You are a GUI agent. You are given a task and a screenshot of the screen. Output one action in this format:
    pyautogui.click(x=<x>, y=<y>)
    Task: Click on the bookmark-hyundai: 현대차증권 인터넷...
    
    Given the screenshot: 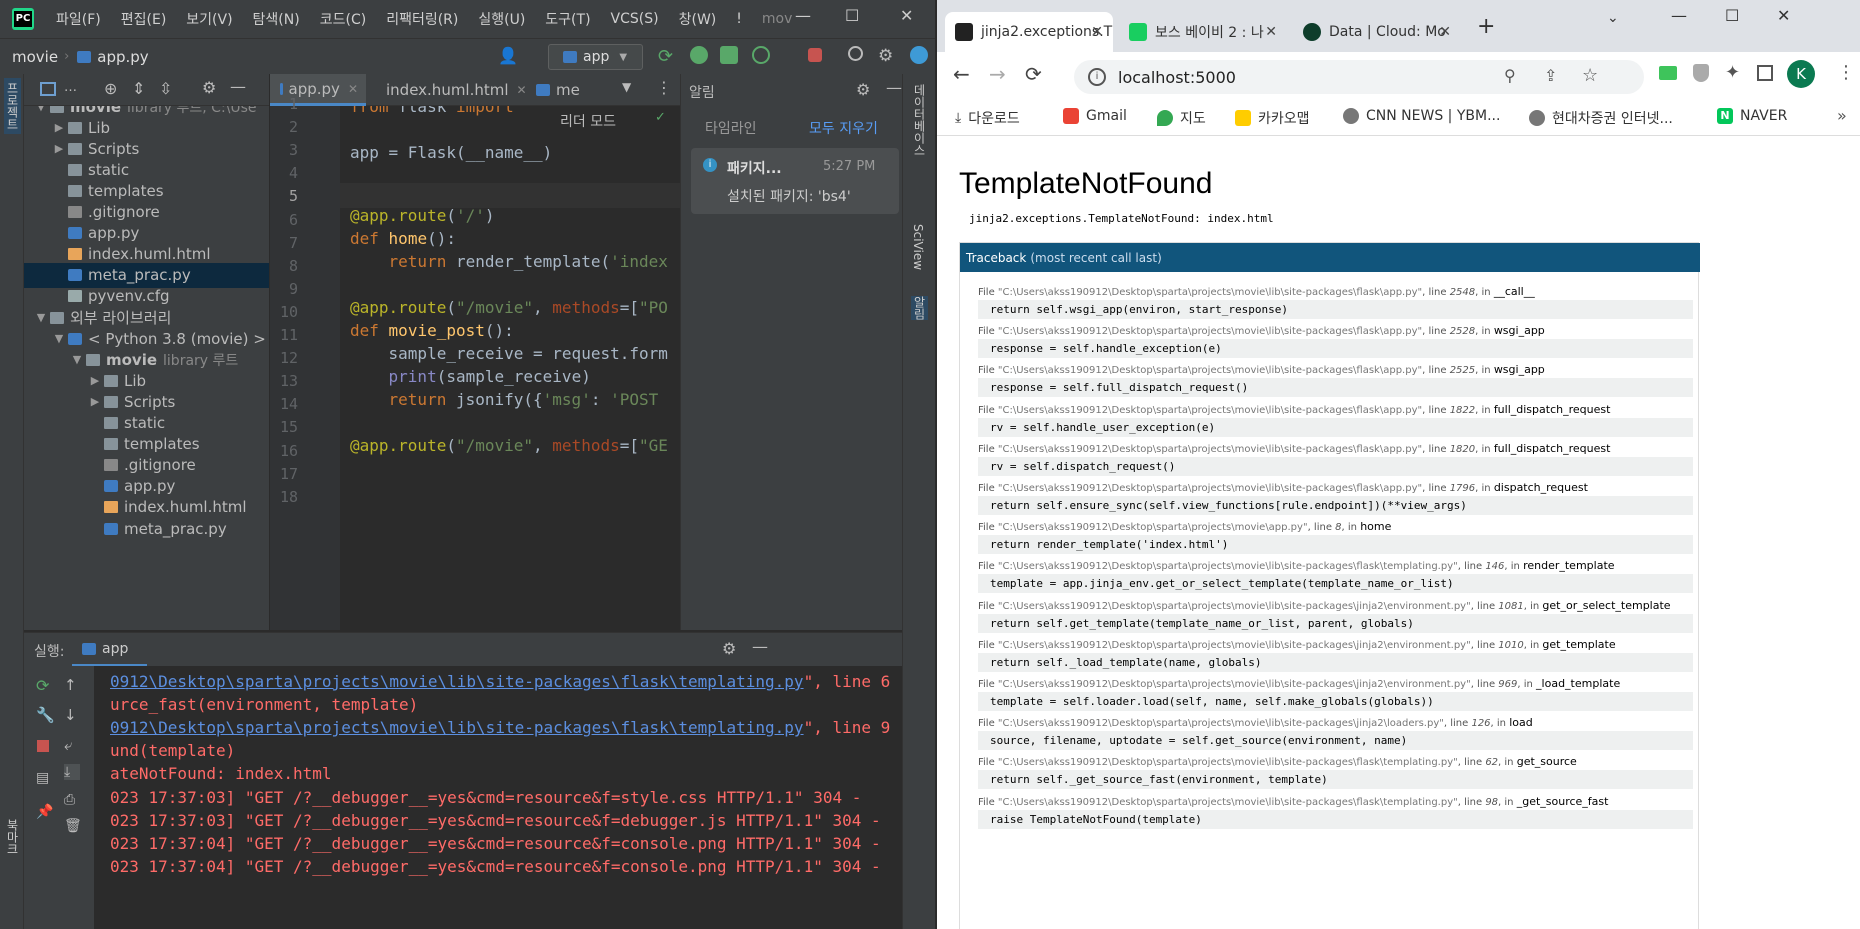 What is the action you would take?
    pyautogui.click(x=1601, y=118)
    